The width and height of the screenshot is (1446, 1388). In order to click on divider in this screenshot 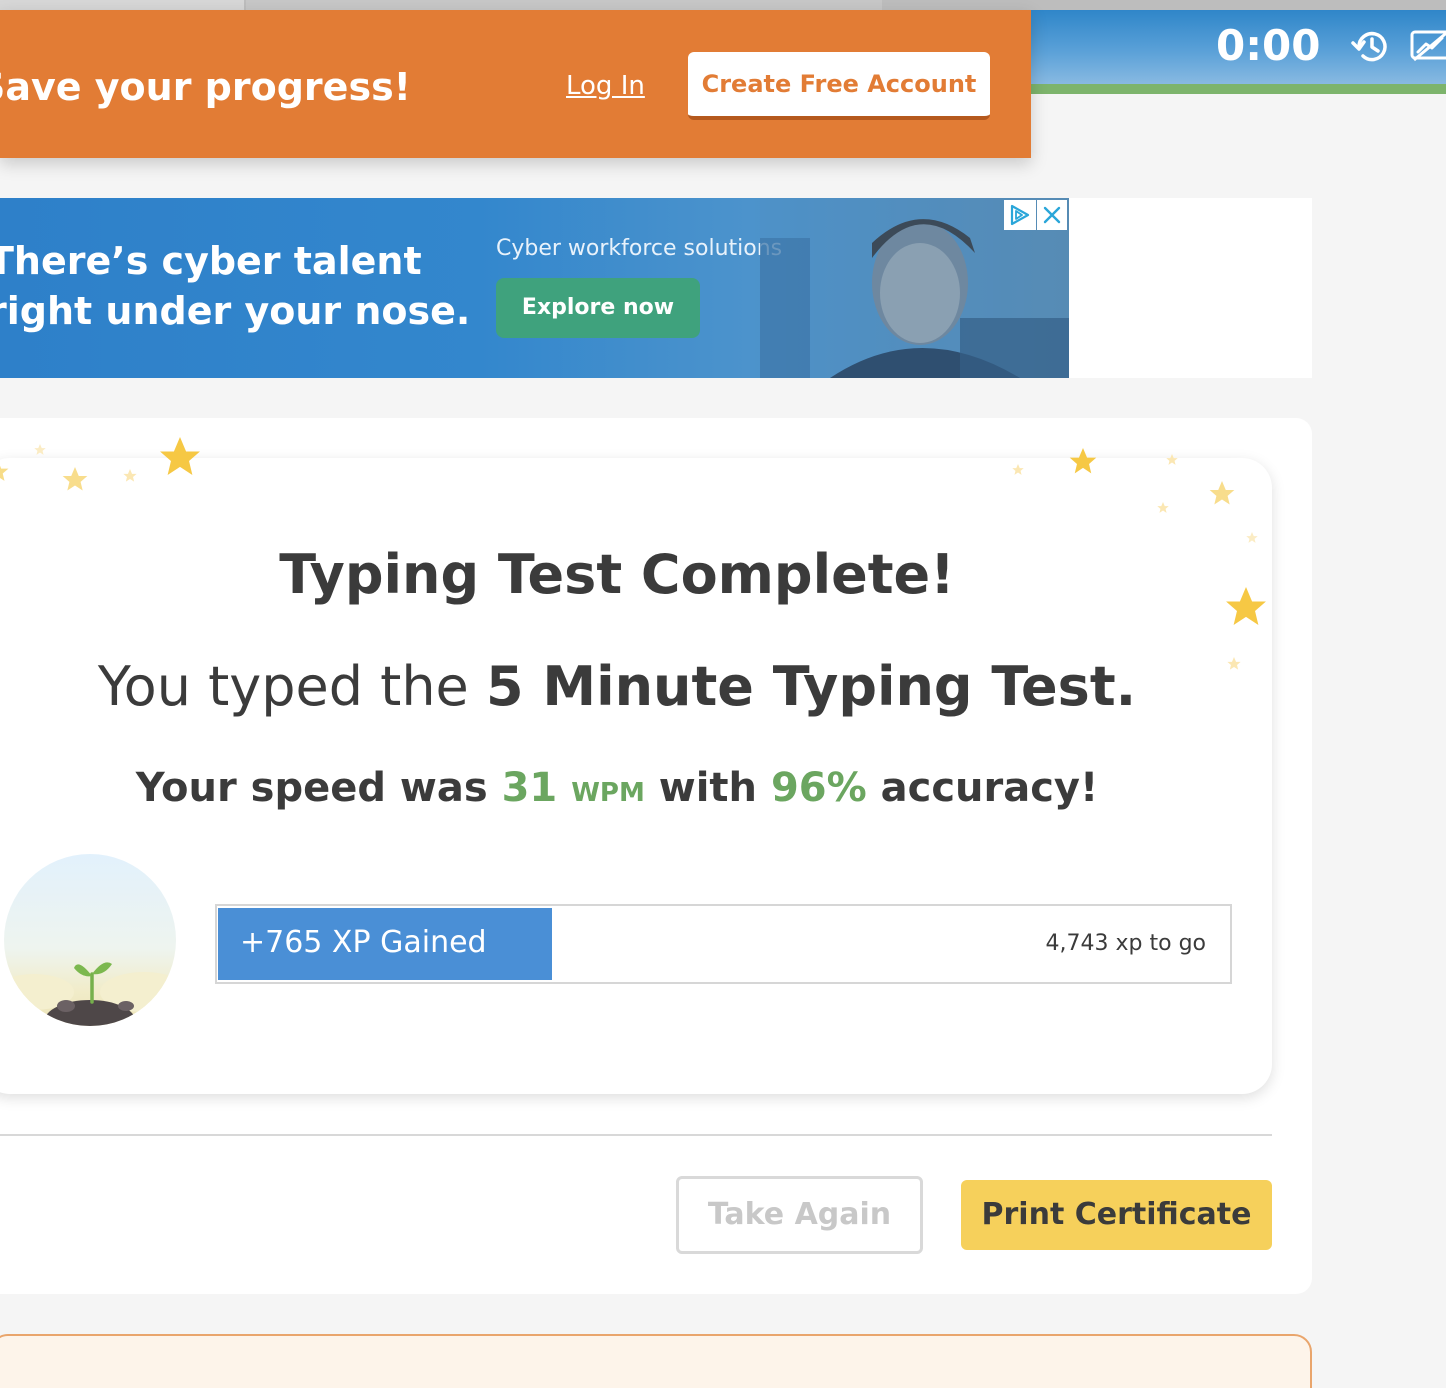, I will do `click(636, 1135)`.